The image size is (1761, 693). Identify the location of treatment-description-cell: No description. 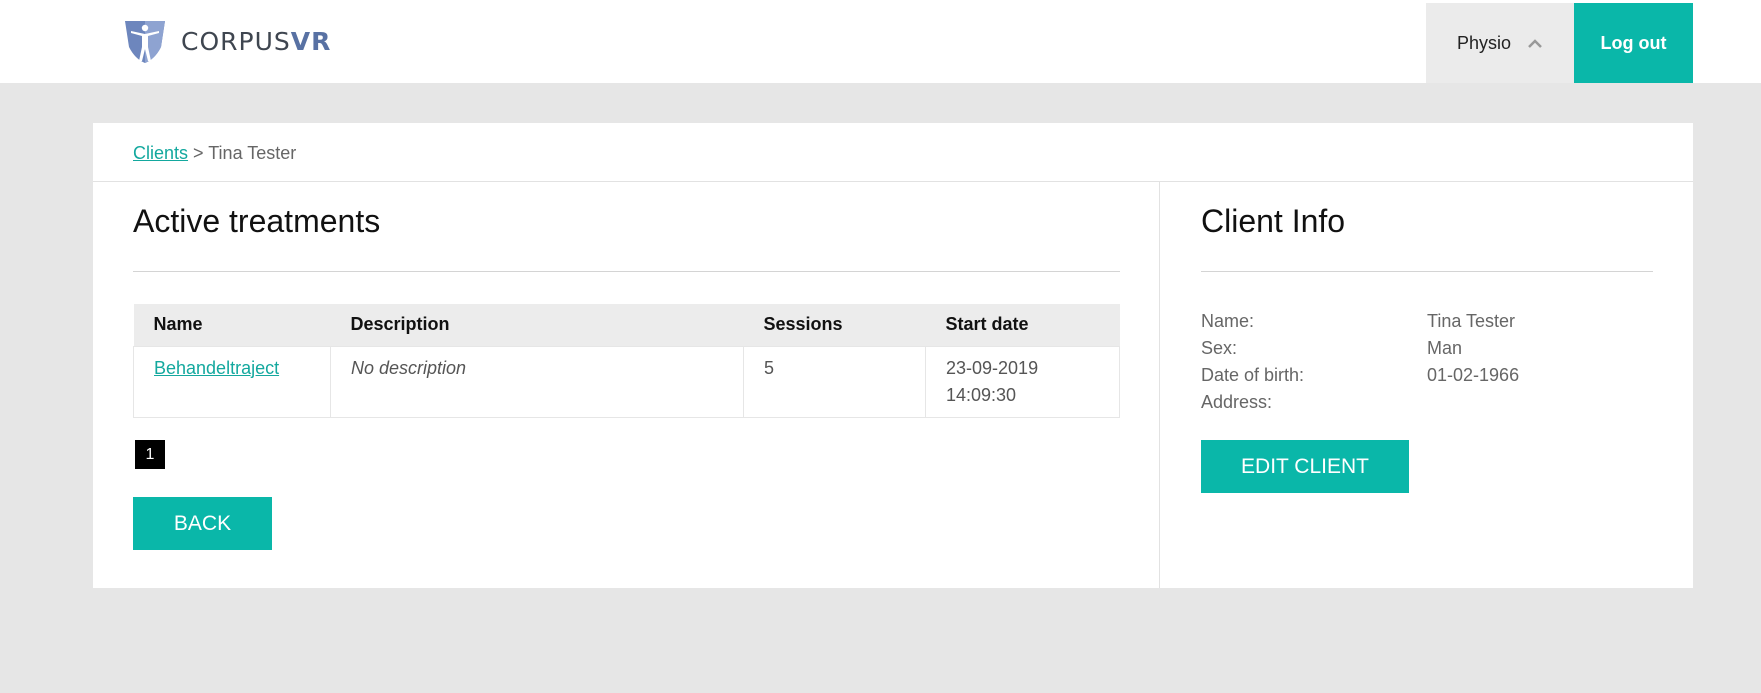
(537, 381).